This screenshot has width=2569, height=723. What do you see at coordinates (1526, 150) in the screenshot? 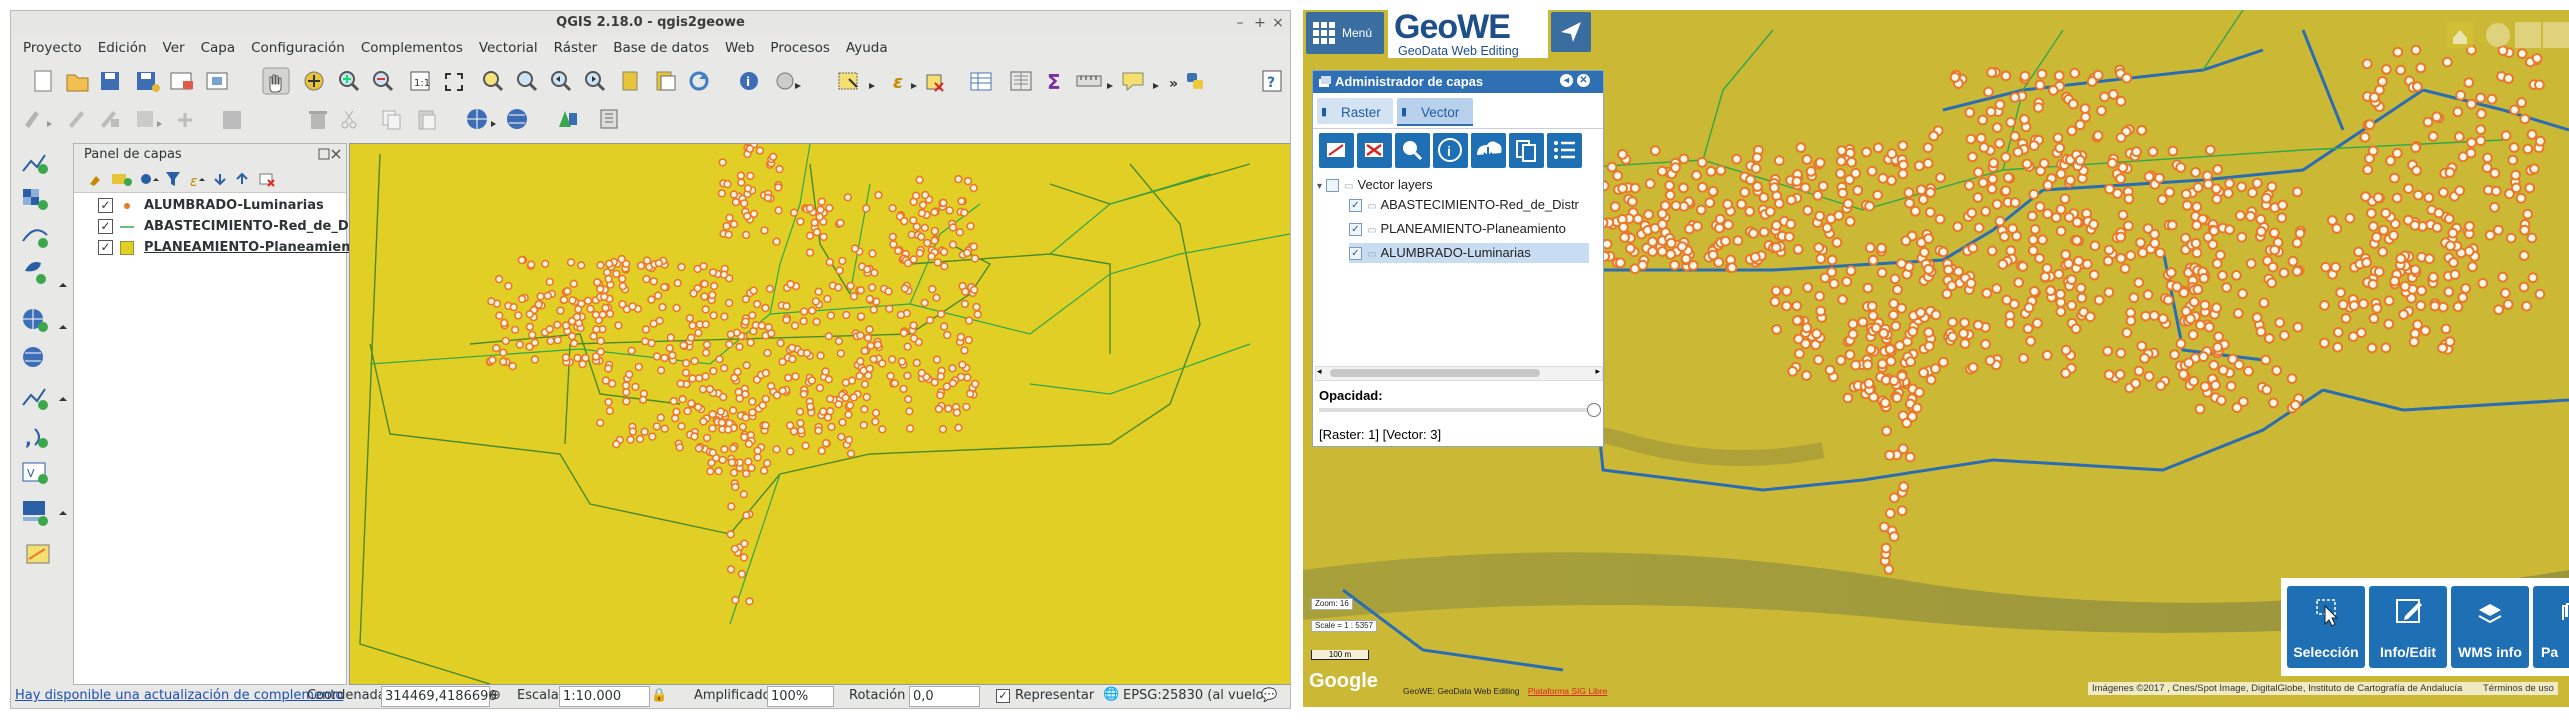
I see `copy-layer-icon` at bounding box center [1526, 150].